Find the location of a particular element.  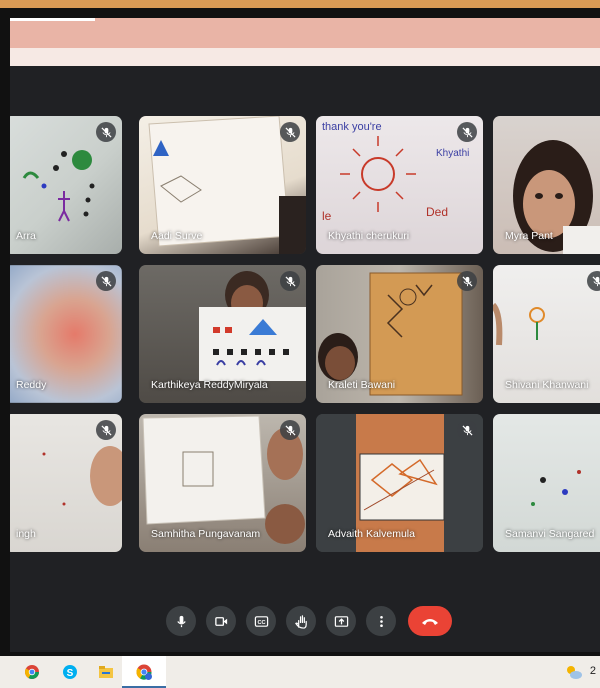

captions-label: CC is located at coordinates (261, 622).